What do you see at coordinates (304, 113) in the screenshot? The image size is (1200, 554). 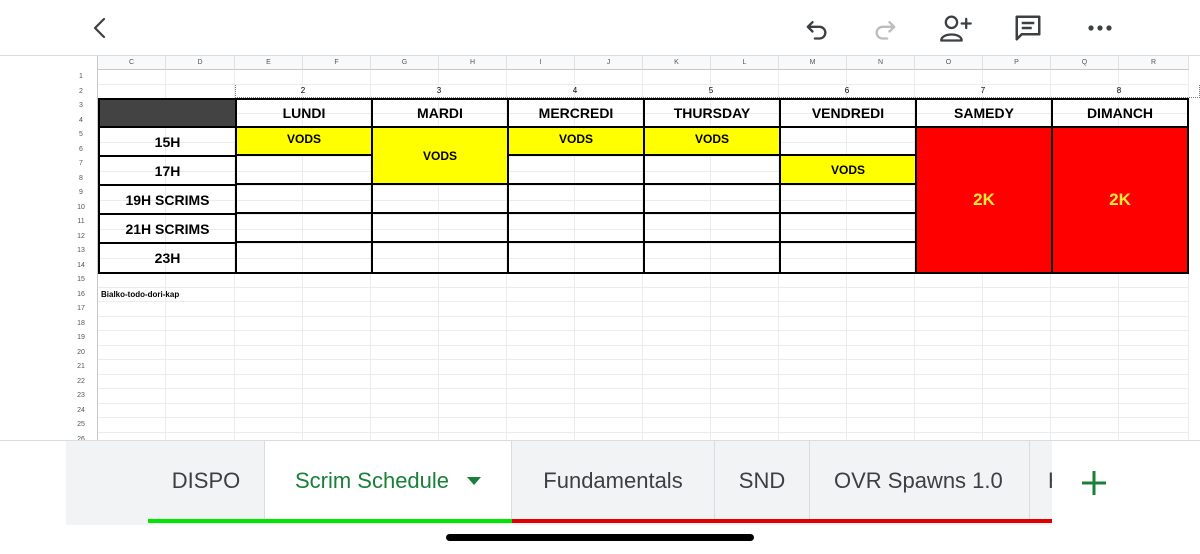 I see `day-header-lundi: LUNDI` at bounding box center [304, 113].